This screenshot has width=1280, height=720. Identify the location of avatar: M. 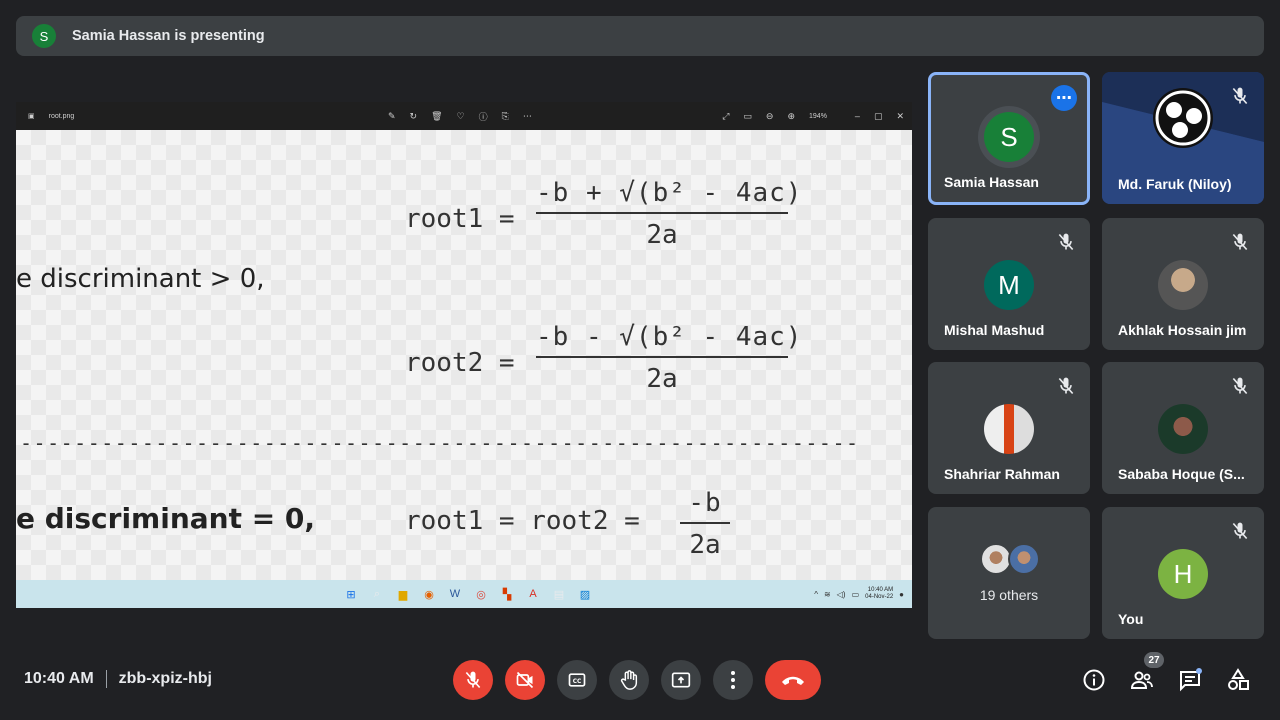
(1009, 285).